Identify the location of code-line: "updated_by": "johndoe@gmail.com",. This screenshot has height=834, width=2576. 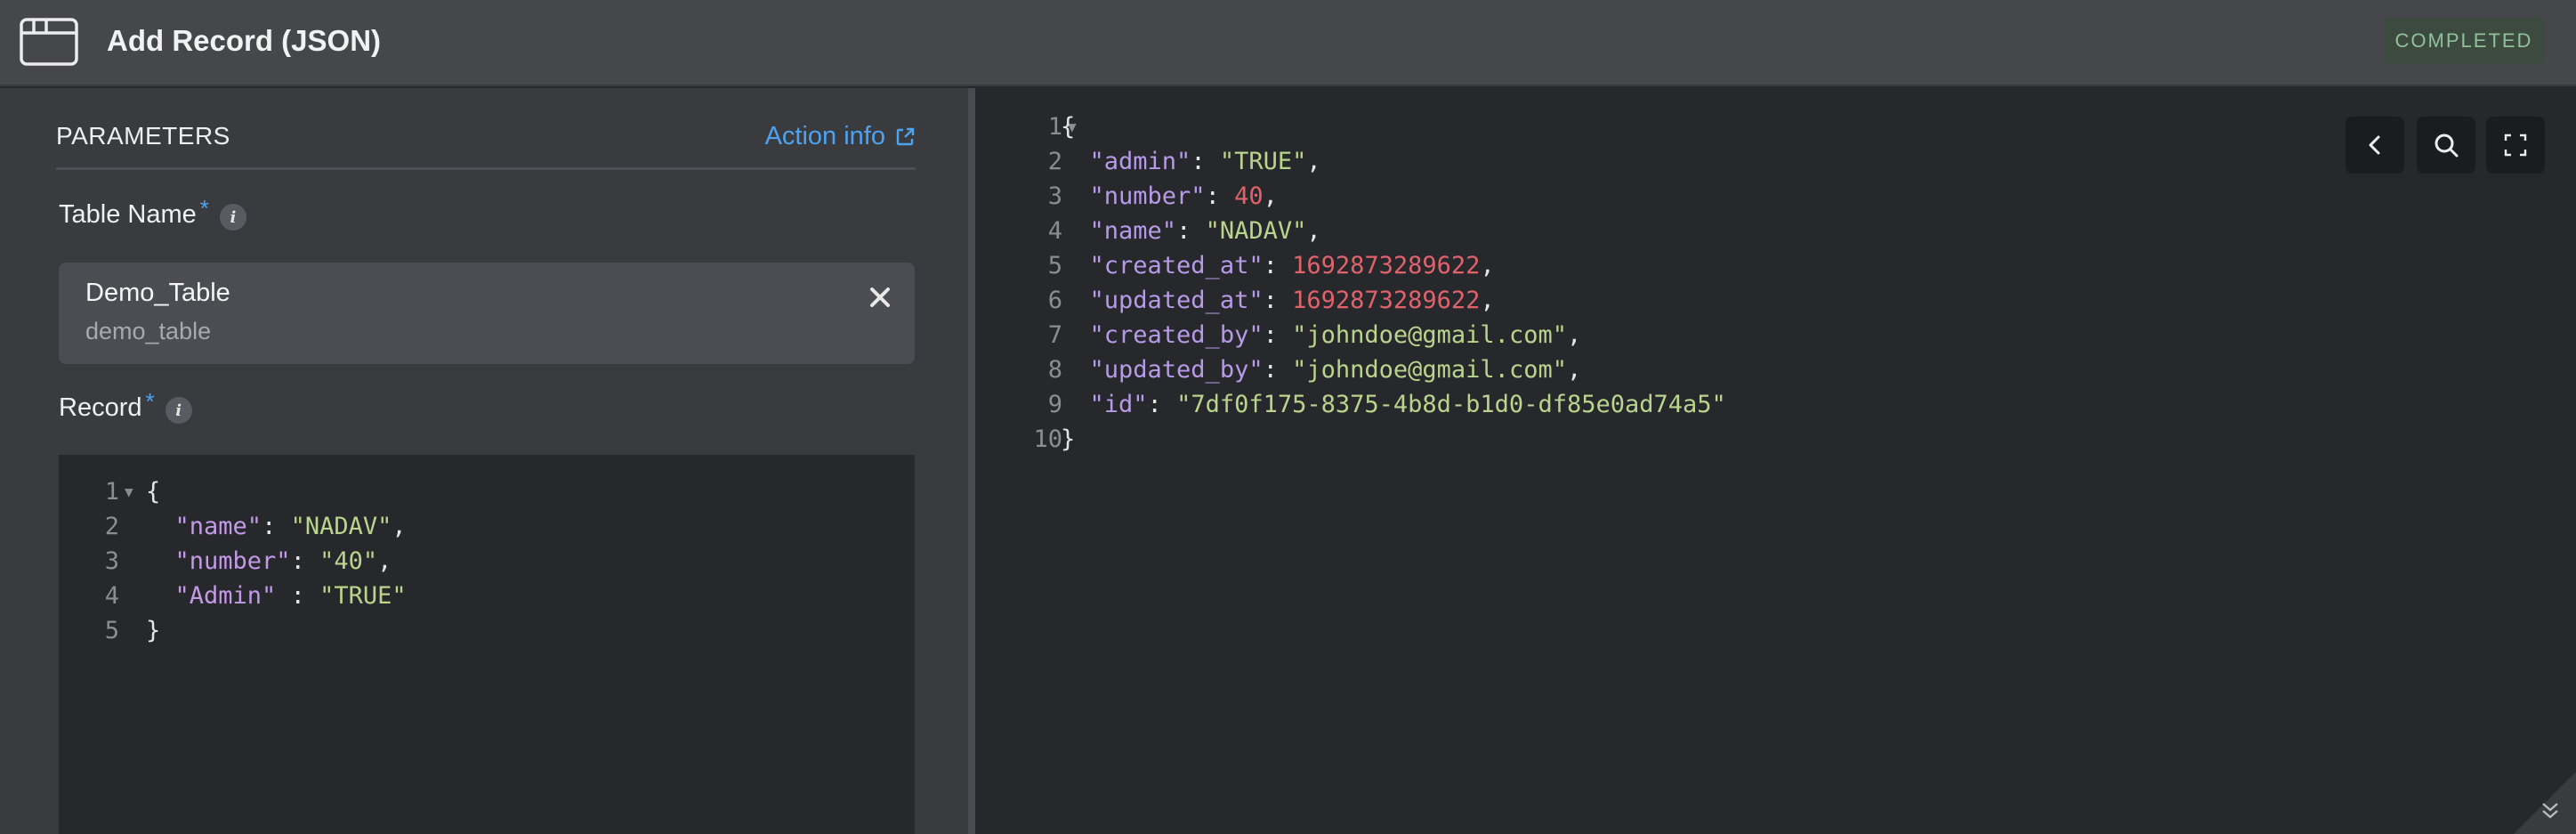
(1321, 369).